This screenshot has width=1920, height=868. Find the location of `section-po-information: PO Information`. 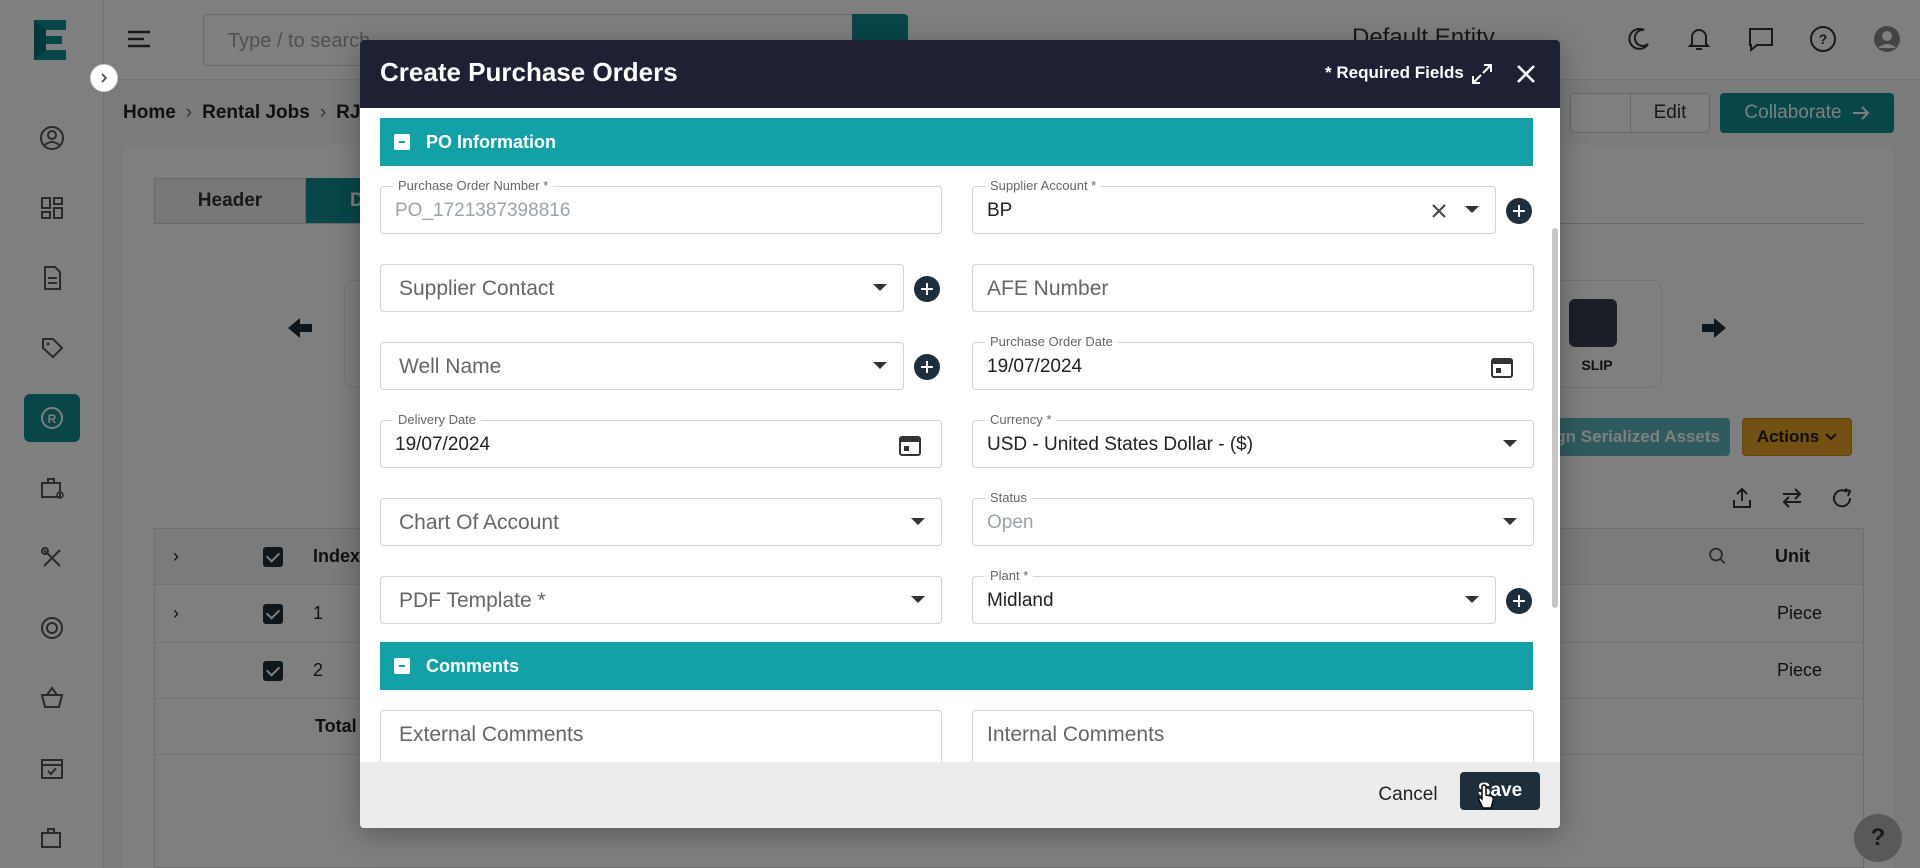

section-po-information: PO Information is located at coordinates (956, 142).